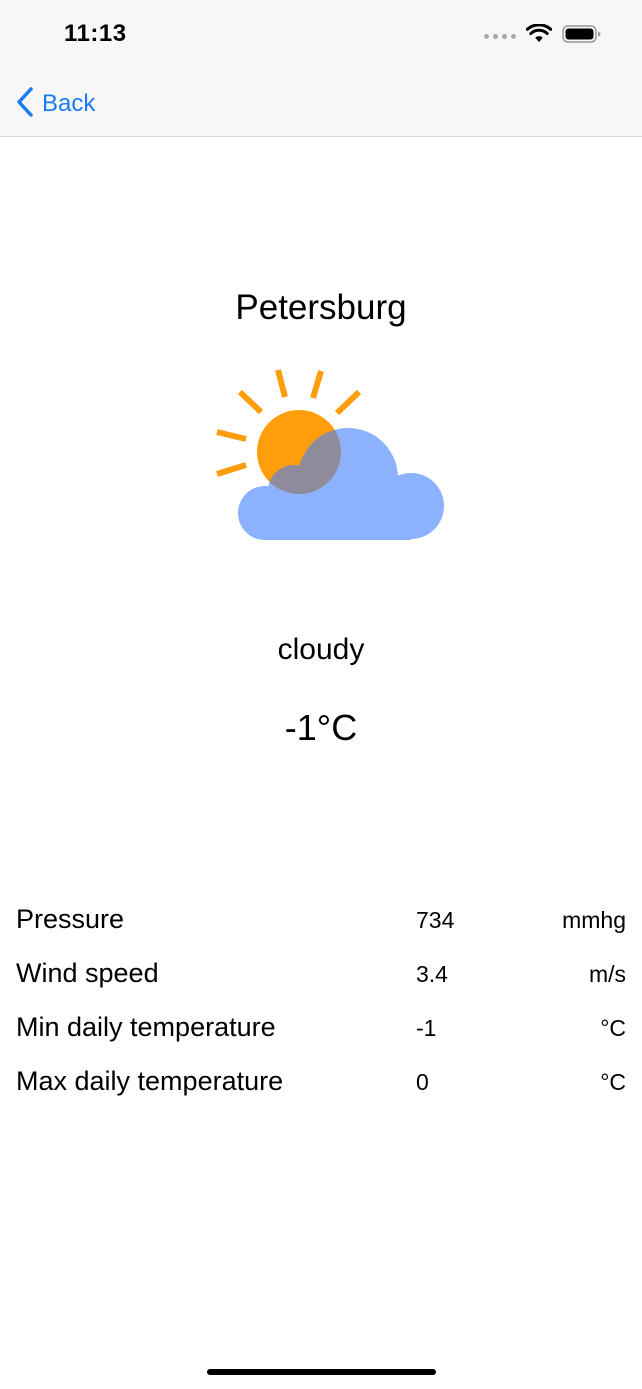 Image resolution: width=642 pixels, height=1389 pixels. What do you see at coordinates (321, 103) in the screenshot?
I see `navigation-bar: Back` at bounding box center [321, 103].